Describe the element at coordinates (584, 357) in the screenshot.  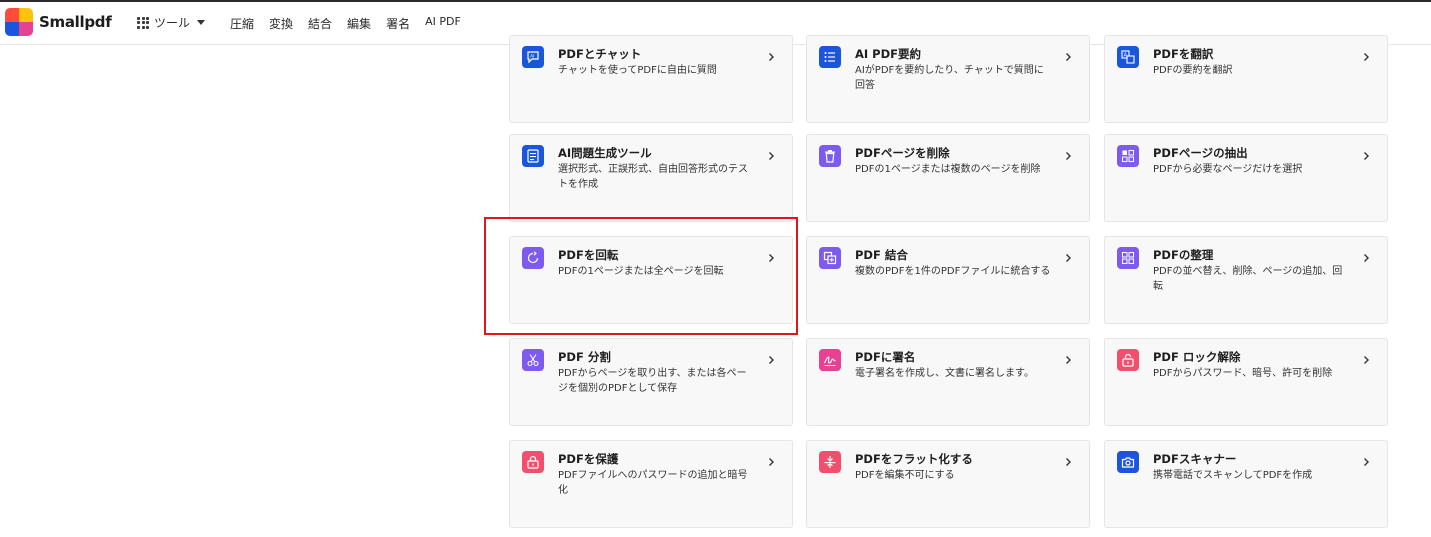
I see `tool-card-title: PDF 分割` at that location.